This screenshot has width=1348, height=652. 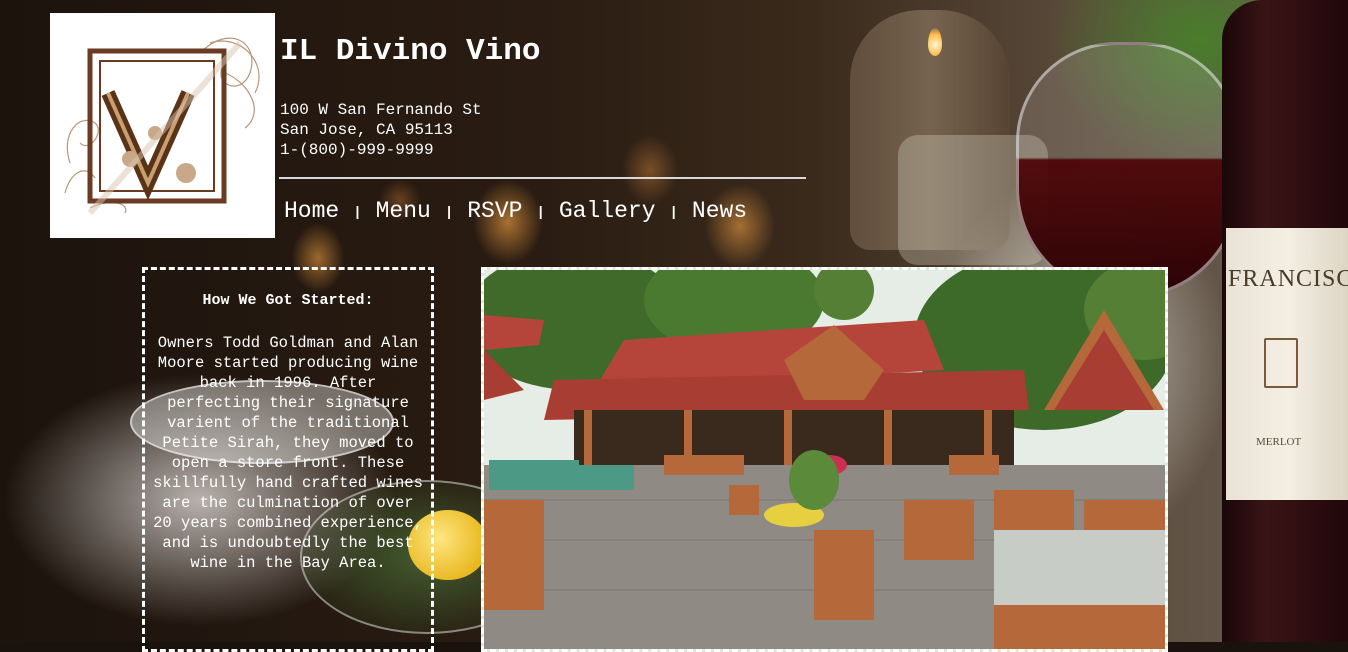 What do you see at coordinates (1128, 170) in the screenshot?
I see `wine-glass-image` at bounding box center [1128, 170].